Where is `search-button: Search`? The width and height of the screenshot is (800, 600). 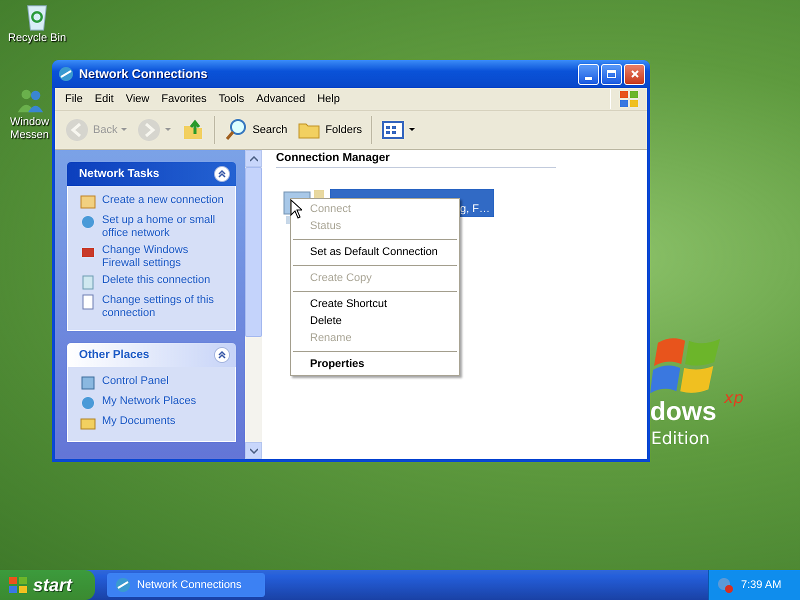
search-button: Search is located at coordinates (256, 130).